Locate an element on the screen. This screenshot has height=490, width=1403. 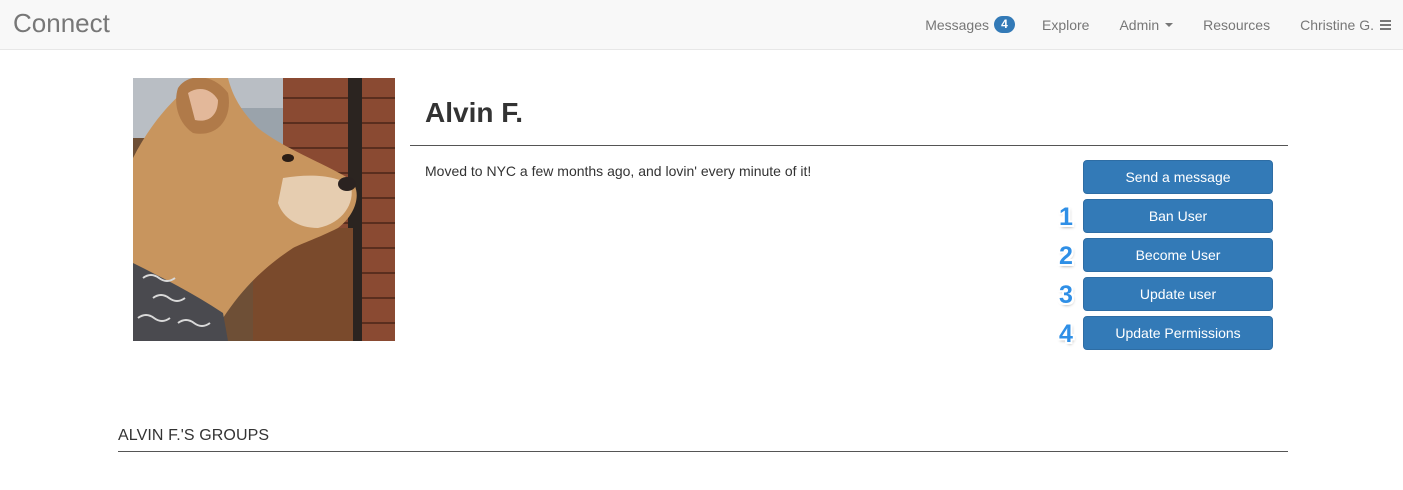
step-number-3: 3 is located at coordinates (1066, 295).